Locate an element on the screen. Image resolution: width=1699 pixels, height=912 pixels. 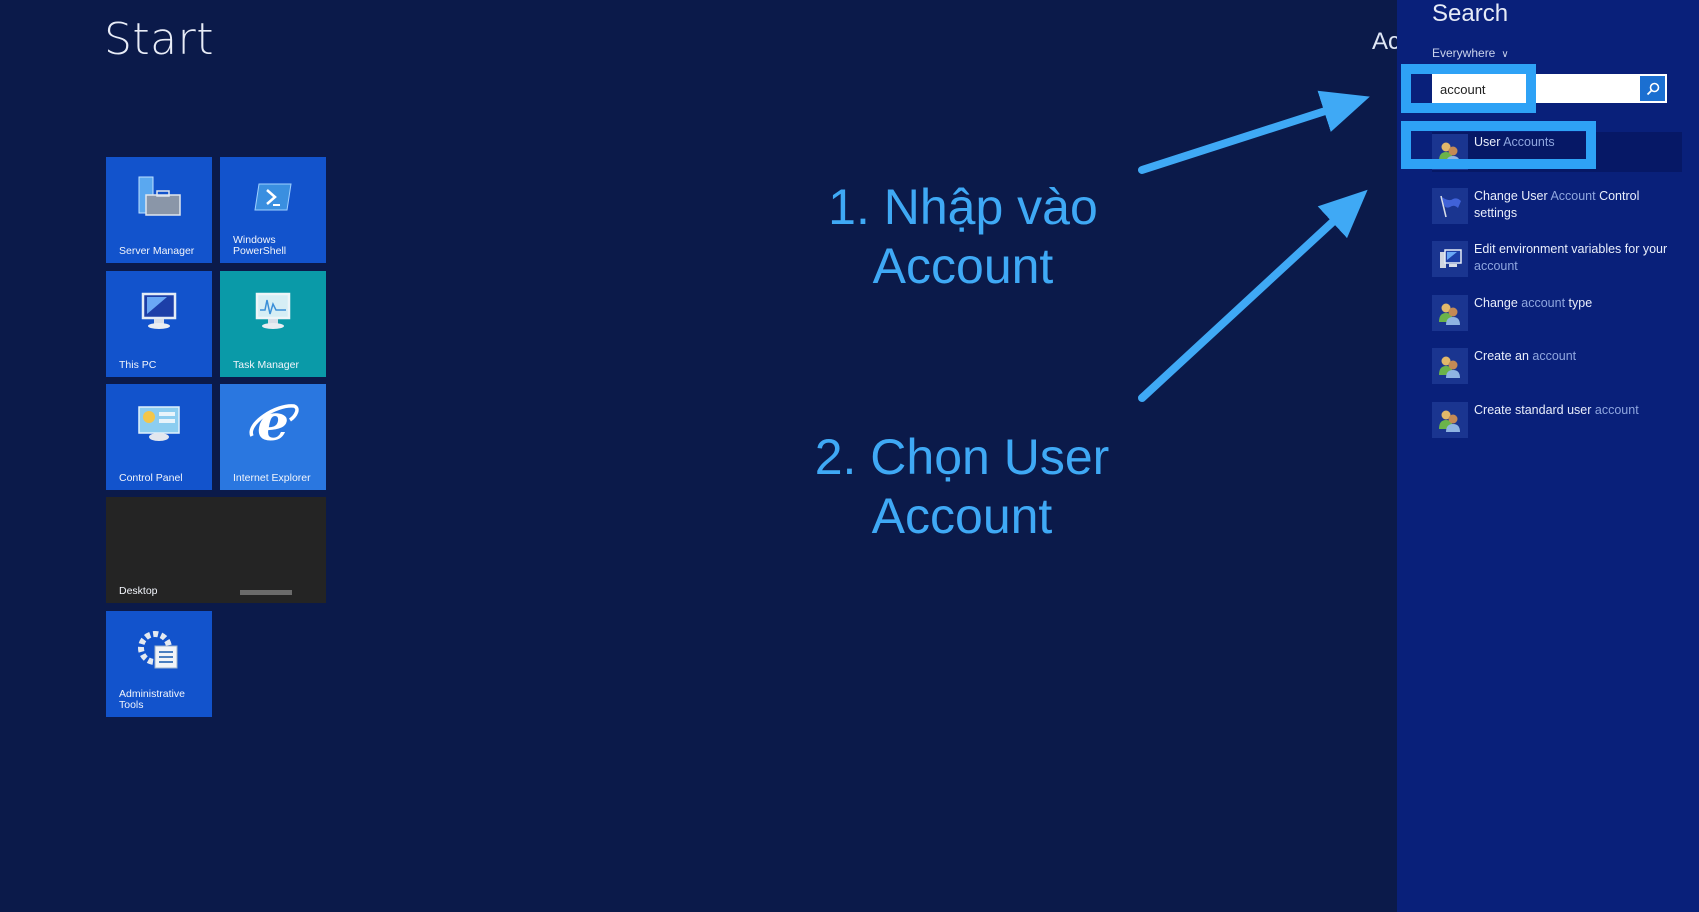
arrow-to-search-input is located at coordinates (1254, 132).